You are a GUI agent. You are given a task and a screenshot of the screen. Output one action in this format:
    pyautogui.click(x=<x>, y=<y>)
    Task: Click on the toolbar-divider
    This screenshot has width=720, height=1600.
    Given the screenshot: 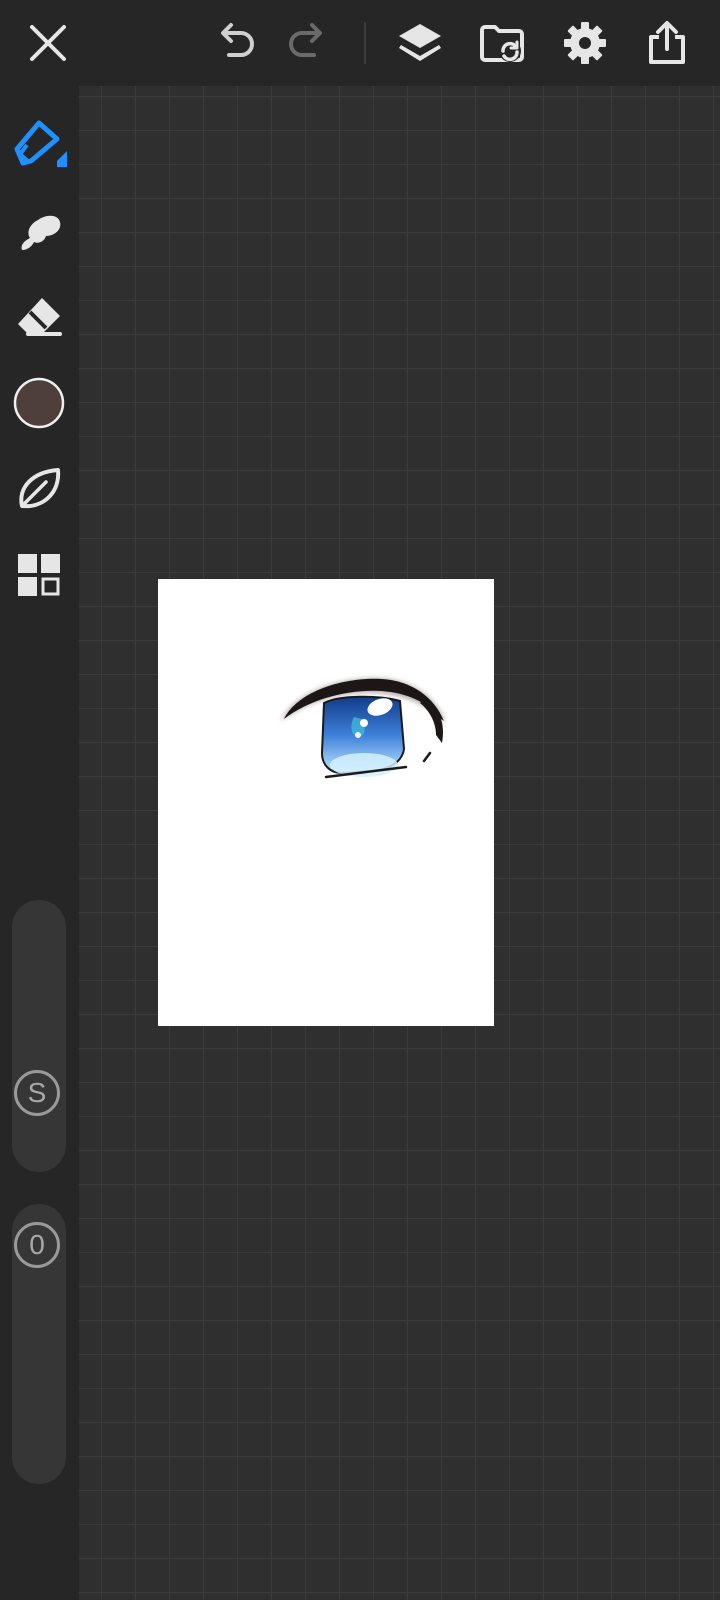 What is the action you would take?
    pyautogui.click(x=365, y=43)
    